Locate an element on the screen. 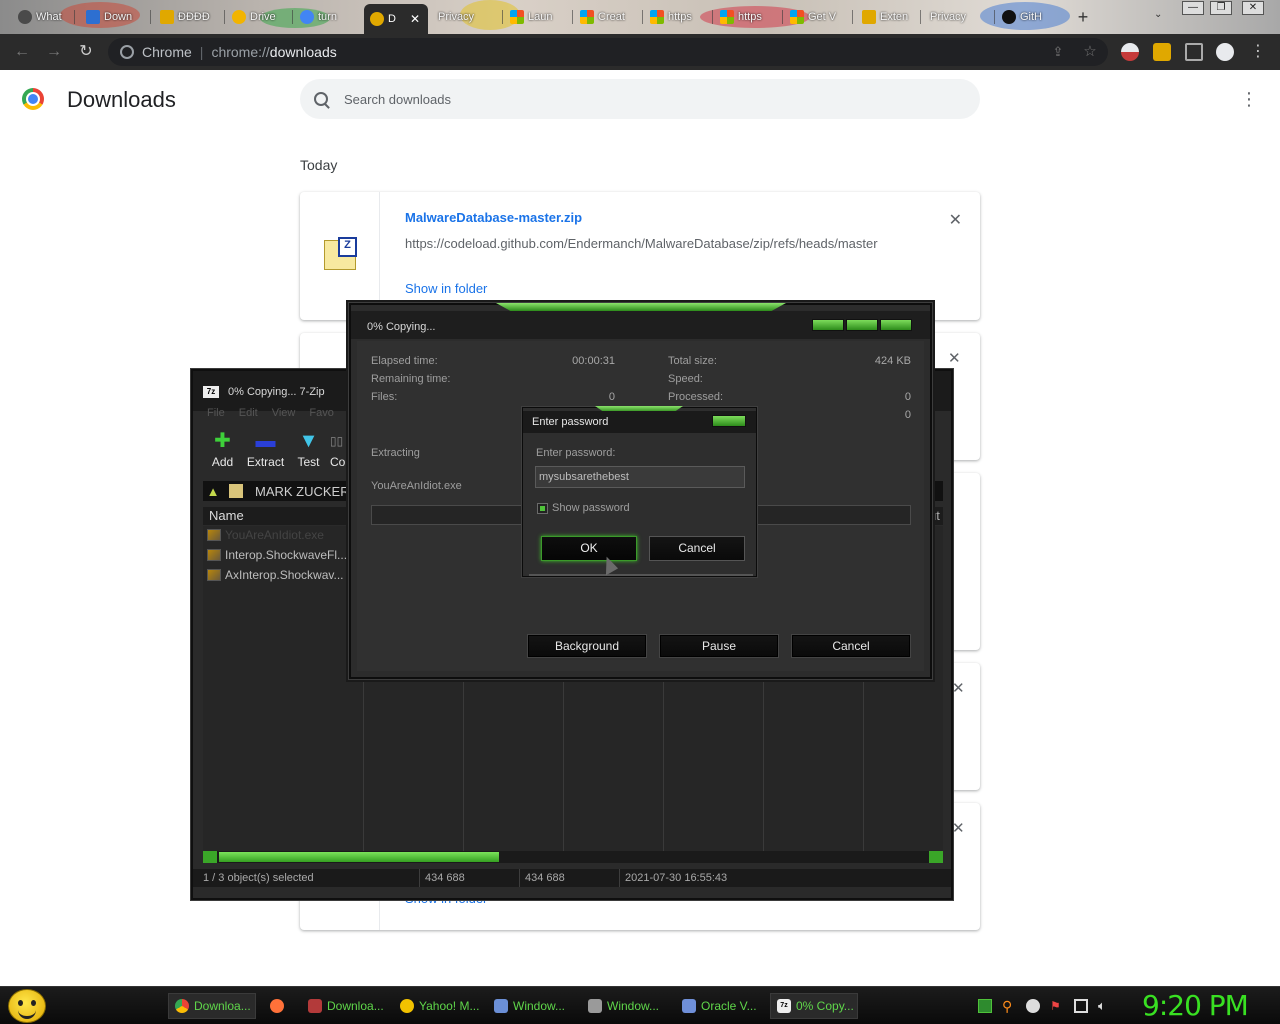 This screenshot has height=1024, width=1280. column-name: Name is located at coordinates (226, 515).